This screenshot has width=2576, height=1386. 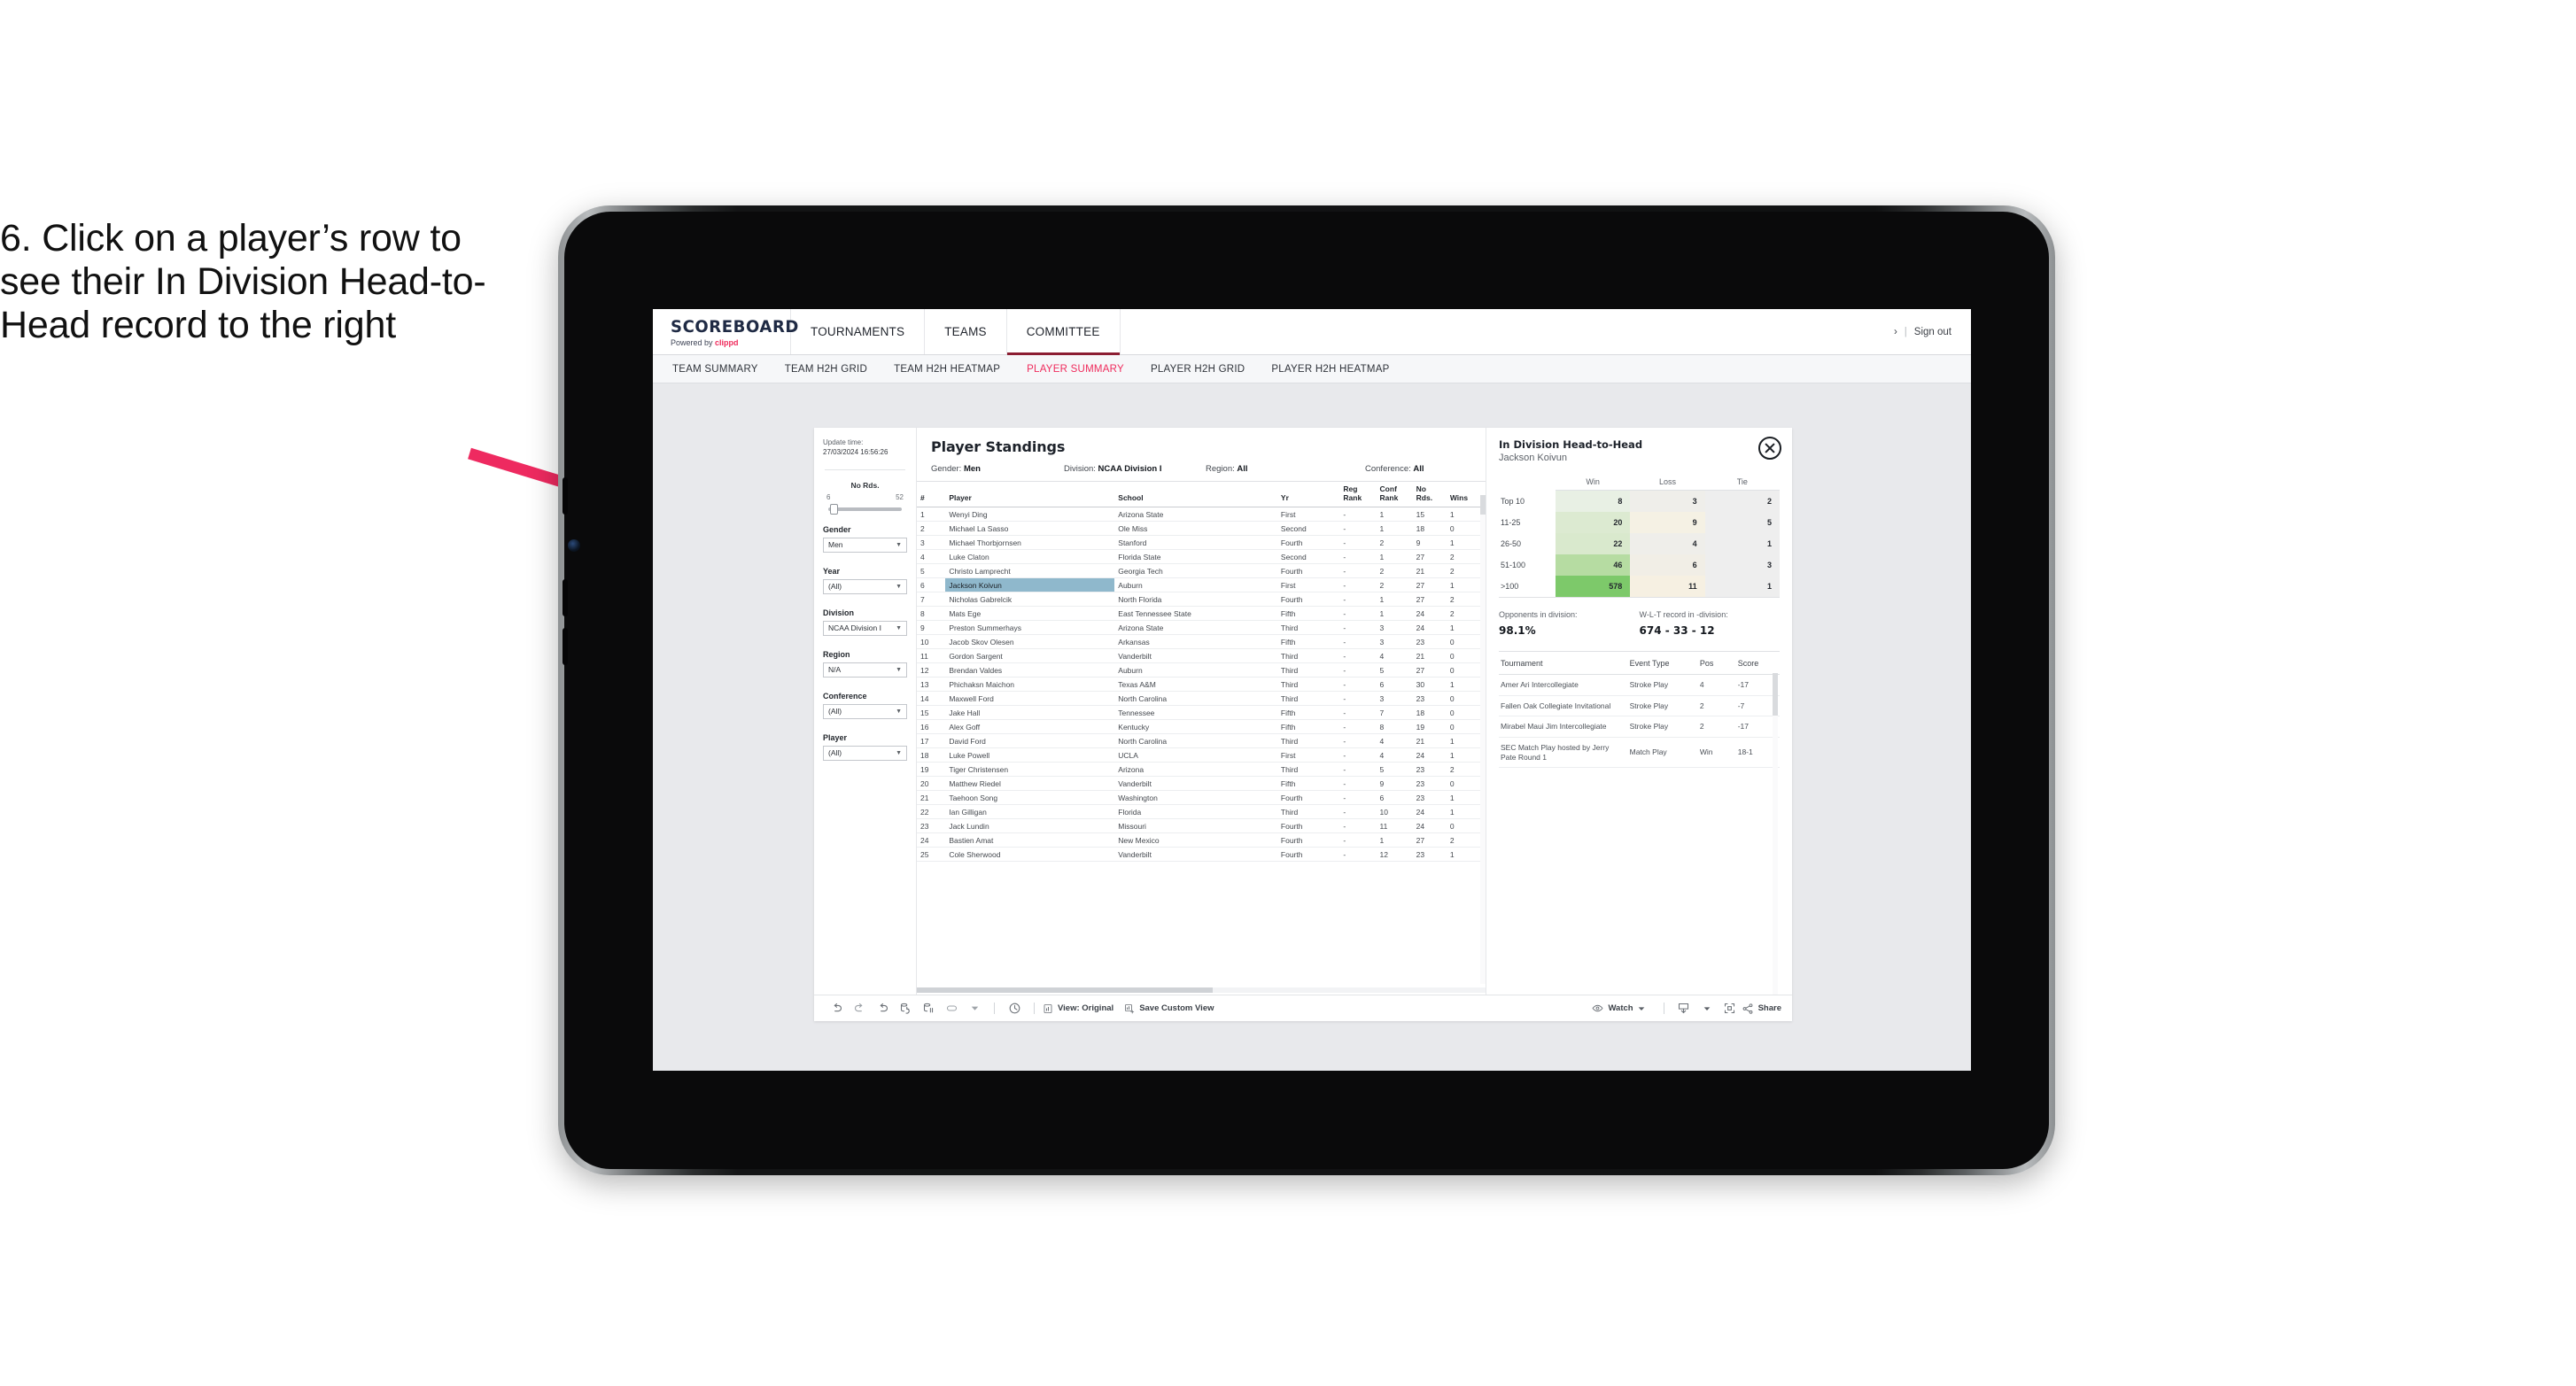 I want to click on table-row: 10 Jacob Skov Olesen Arkansas Fifth -3 23 0, so click(x=1201, y=641).